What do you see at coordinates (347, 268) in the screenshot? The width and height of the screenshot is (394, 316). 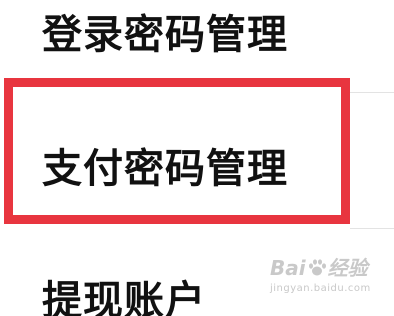 I see `watermark-suffix: 经验` at bounding box center [347, 268].